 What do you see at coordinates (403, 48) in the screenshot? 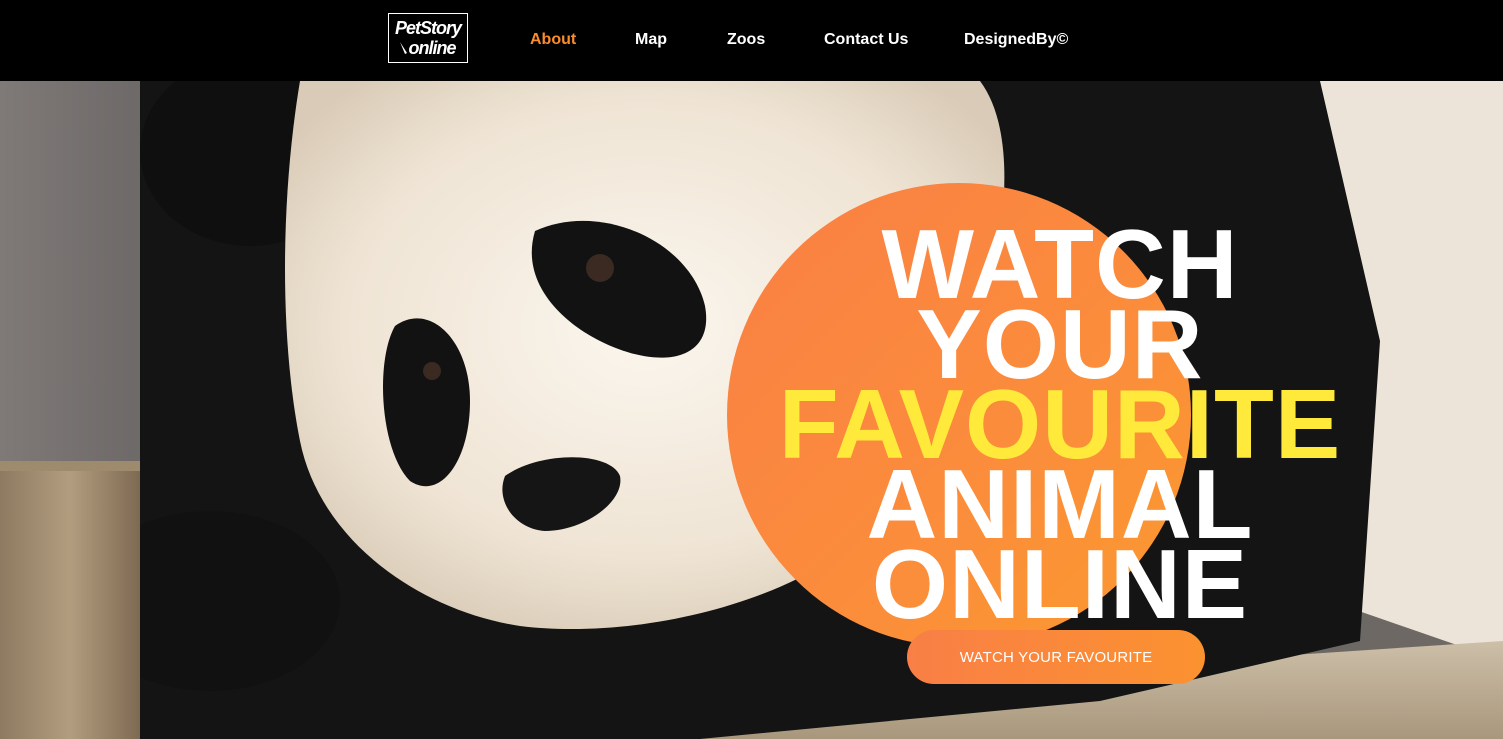
I see `pen-icon` at bounding box center [403, 48].